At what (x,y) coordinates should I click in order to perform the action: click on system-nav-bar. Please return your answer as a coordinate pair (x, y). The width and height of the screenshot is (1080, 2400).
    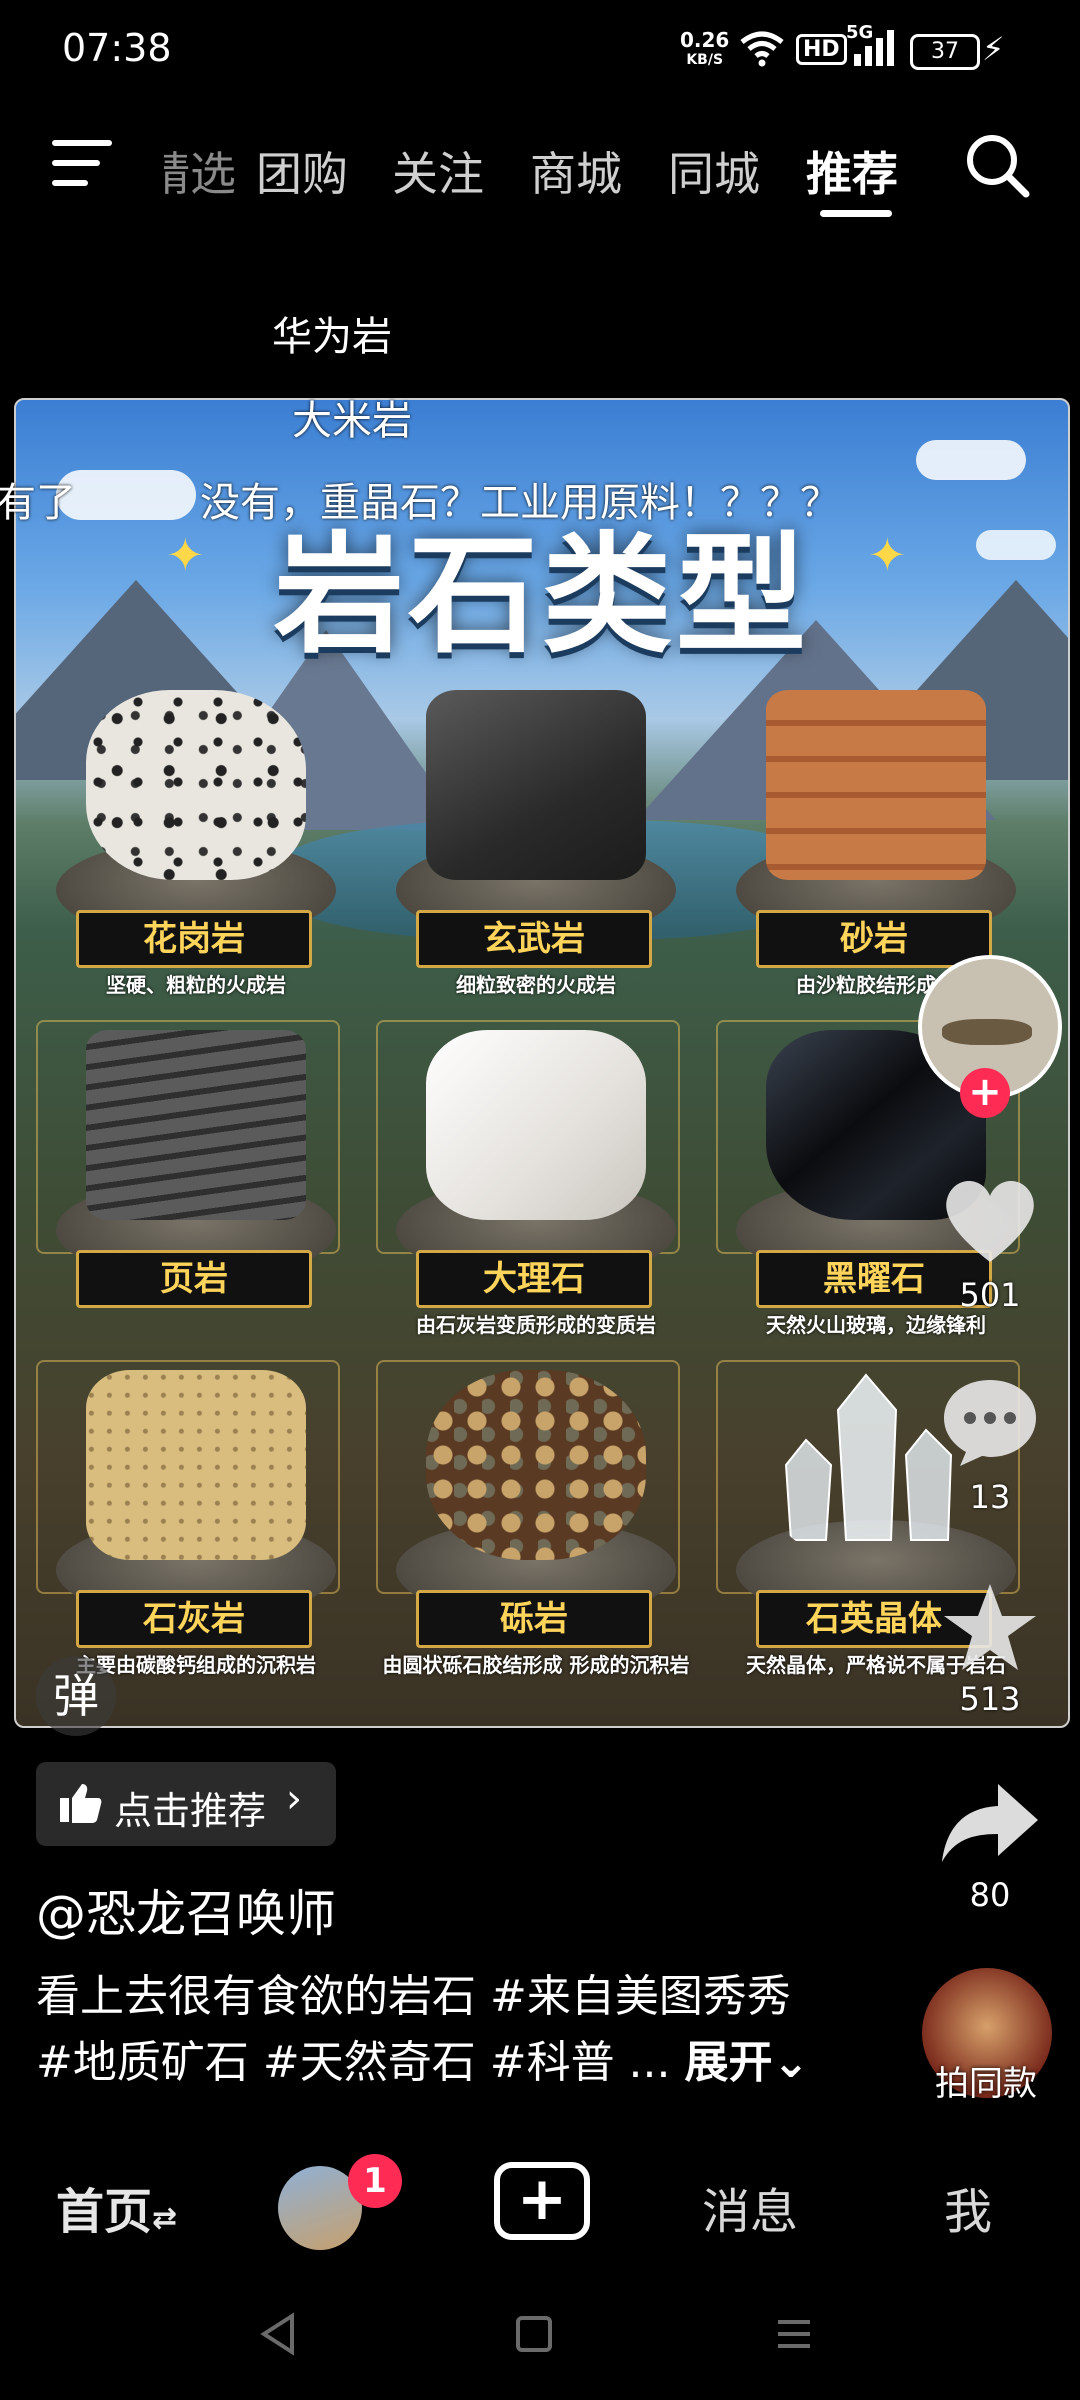
    Looking at the image, I should click on (540, 2335).